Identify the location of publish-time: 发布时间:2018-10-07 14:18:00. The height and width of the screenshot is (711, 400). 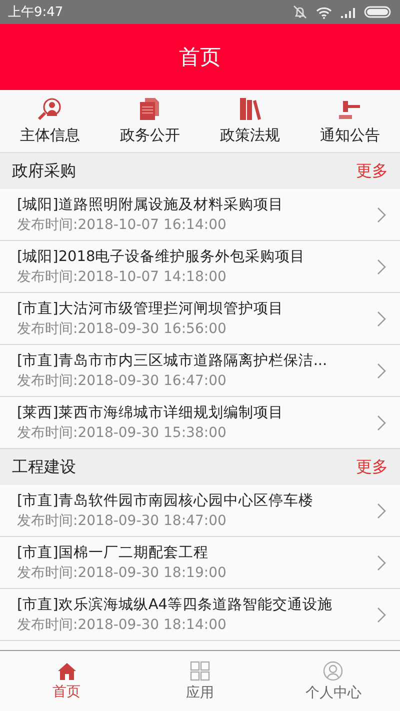
(122, 277).